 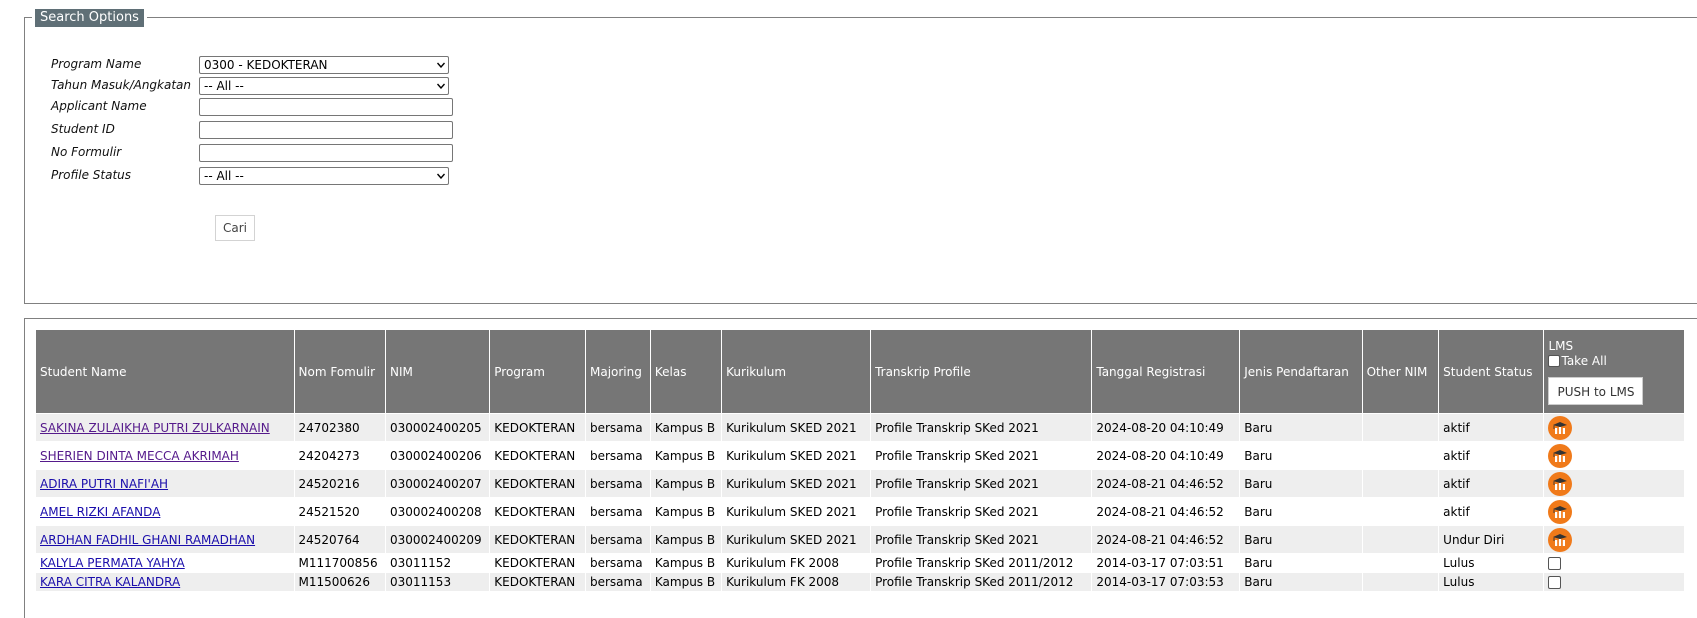 I want to click on search-options-legend: Search Options, so click(x=89, y=18).